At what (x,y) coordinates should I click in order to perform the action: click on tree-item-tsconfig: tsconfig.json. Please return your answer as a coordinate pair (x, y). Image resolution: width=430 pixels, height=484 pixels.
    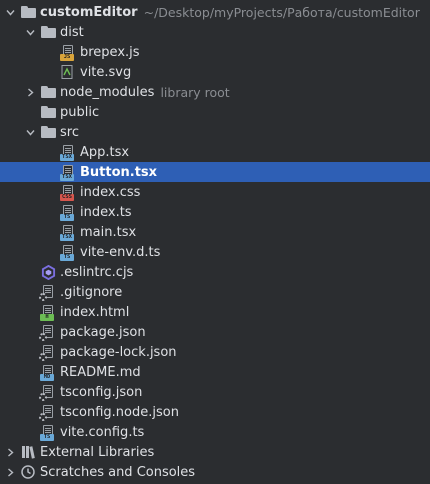
    Looking at the image, I should click on (215, 392).